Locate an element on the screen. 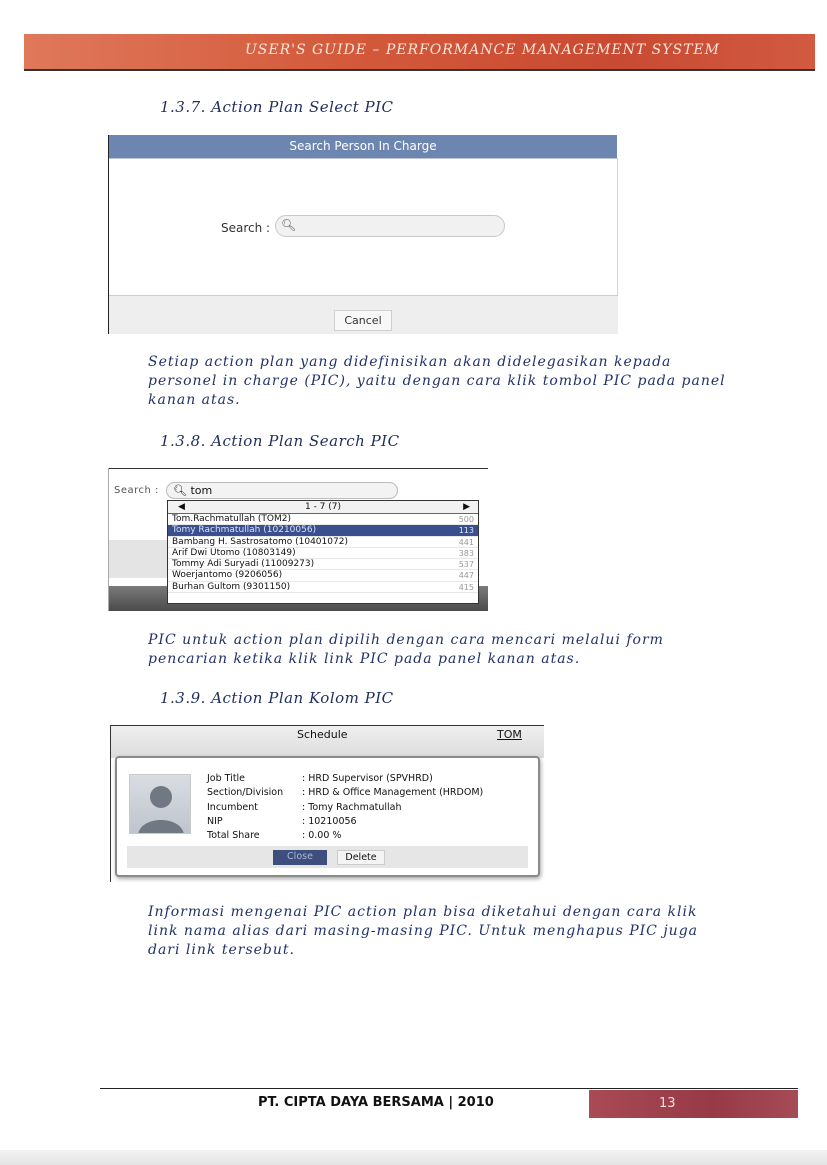  field-value: : HRD & Office Management (HRDOM) is located at coordinates (393, 793).